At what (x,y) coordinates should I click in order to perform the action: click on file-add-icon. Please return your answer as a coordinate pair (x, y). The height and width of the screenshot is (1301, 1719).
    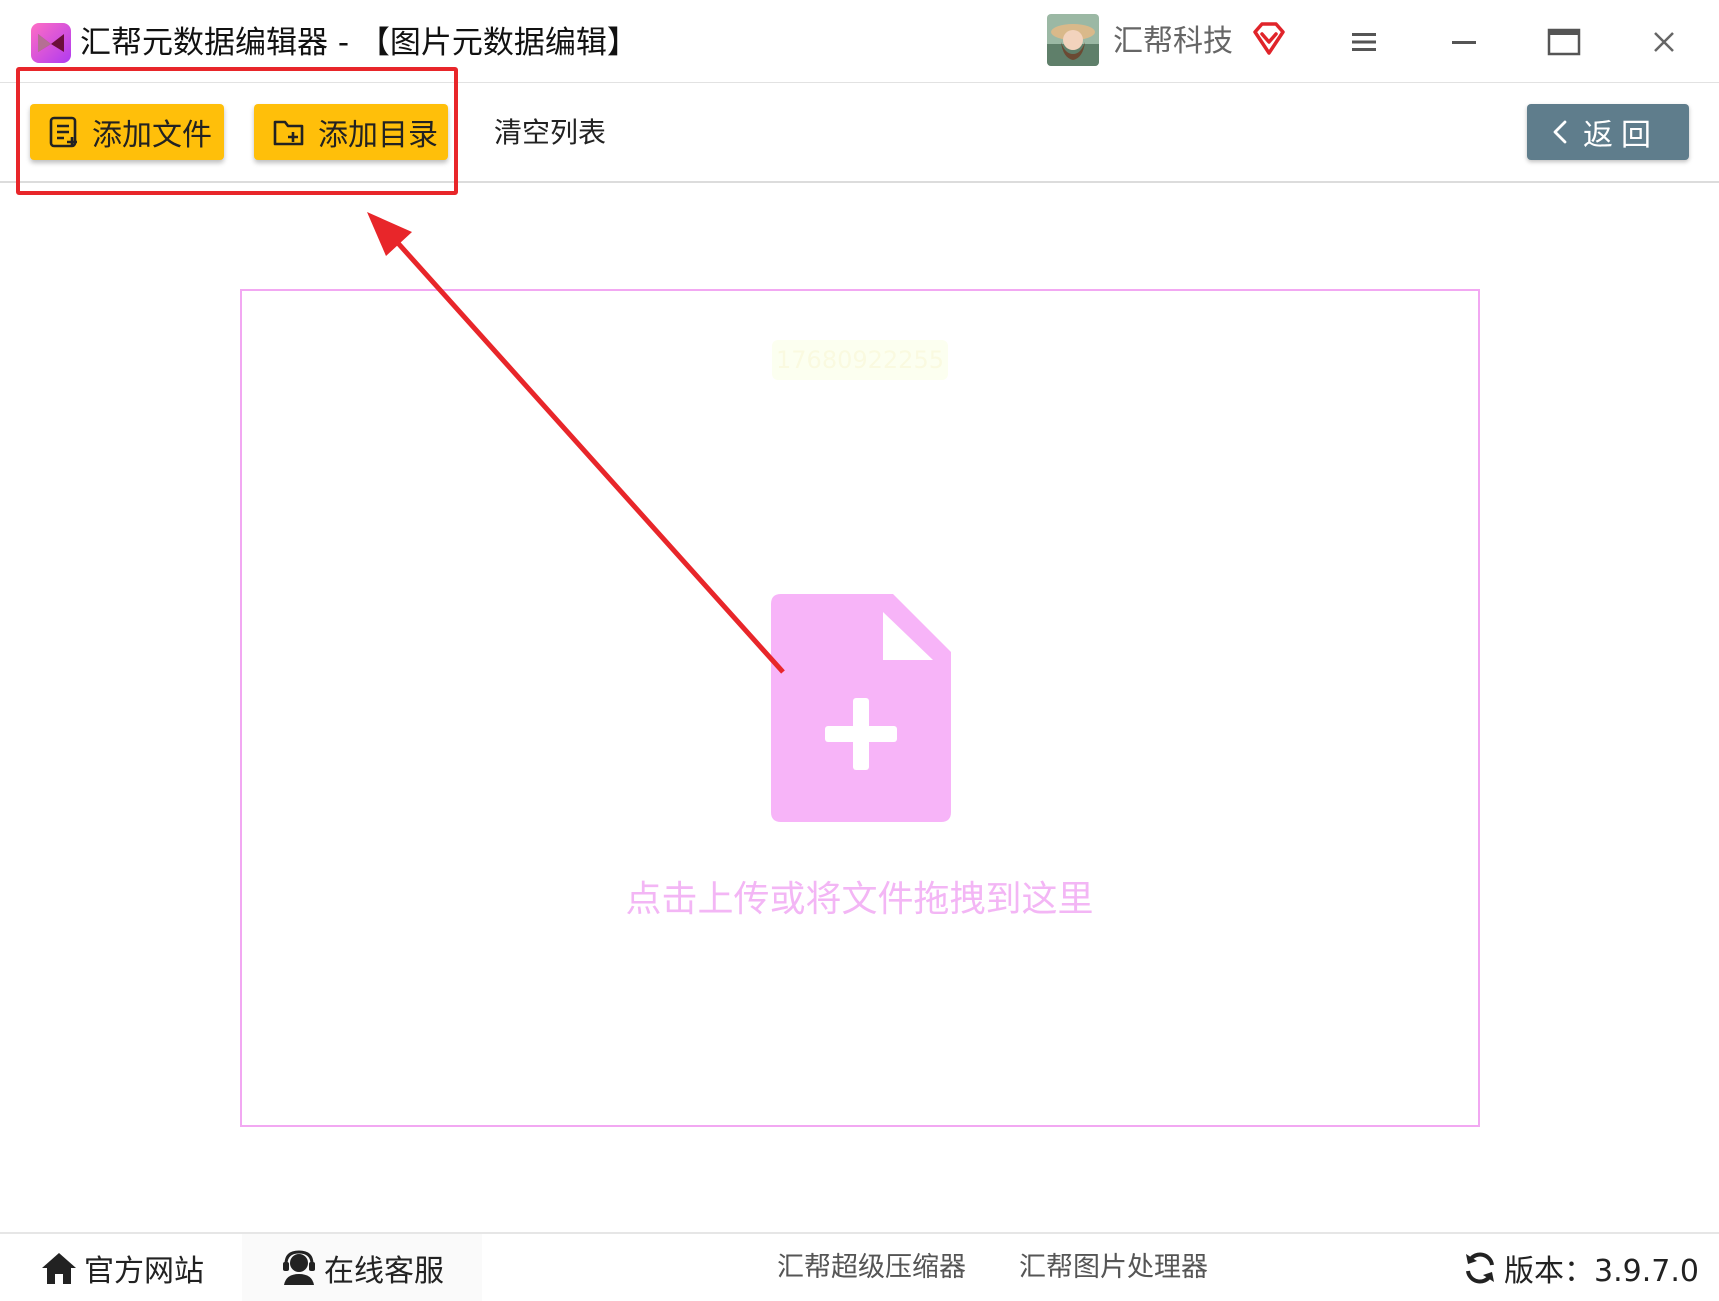
    Looking at the image, I should click on (861, 708).